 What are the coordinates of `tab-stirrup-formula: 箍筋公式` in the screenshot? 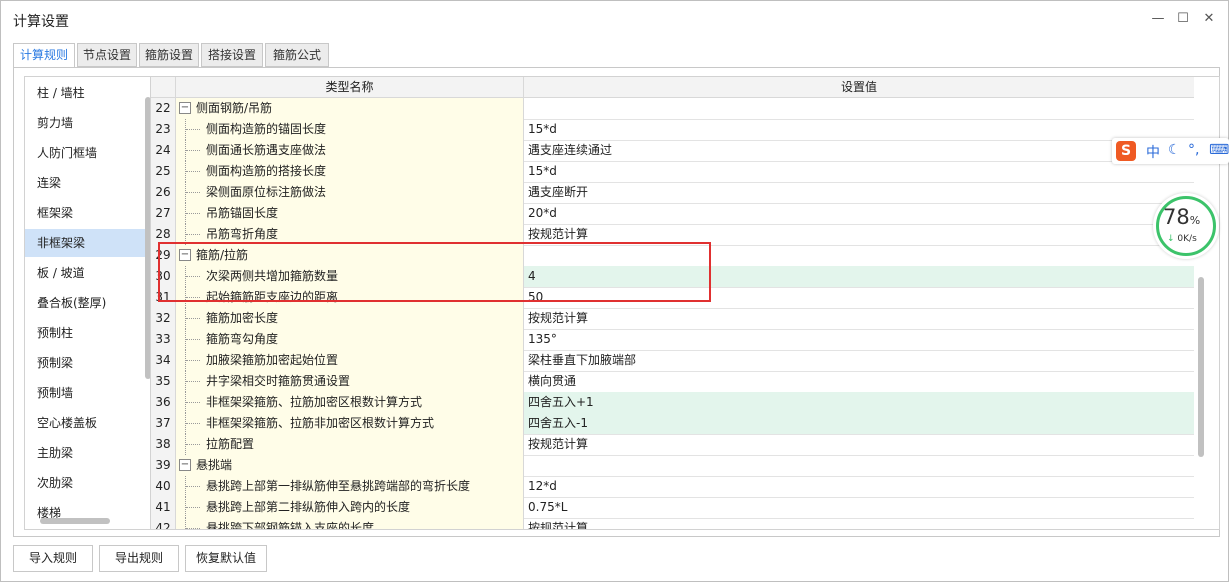 It's located at (297, 55).